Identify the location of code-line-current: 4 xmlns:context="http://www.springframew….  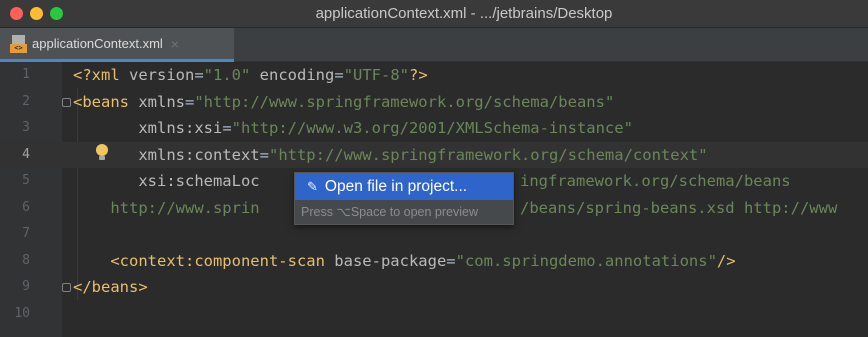
(434, 154).